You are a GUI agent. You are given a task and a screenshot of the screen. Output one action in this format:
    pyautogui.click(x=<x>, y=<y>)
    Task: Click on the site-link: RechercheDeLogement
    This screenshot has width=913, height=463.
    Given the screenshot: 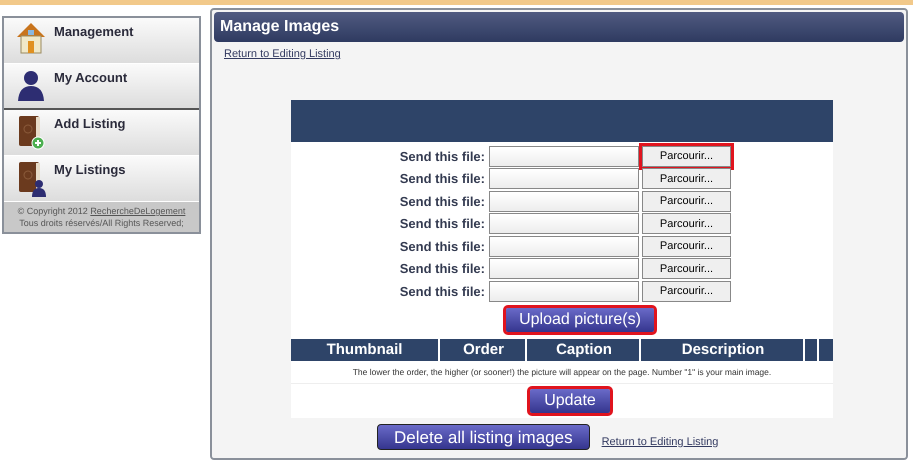 What is the action you would take?
    pyautogui.click(x=138, y=211)
    